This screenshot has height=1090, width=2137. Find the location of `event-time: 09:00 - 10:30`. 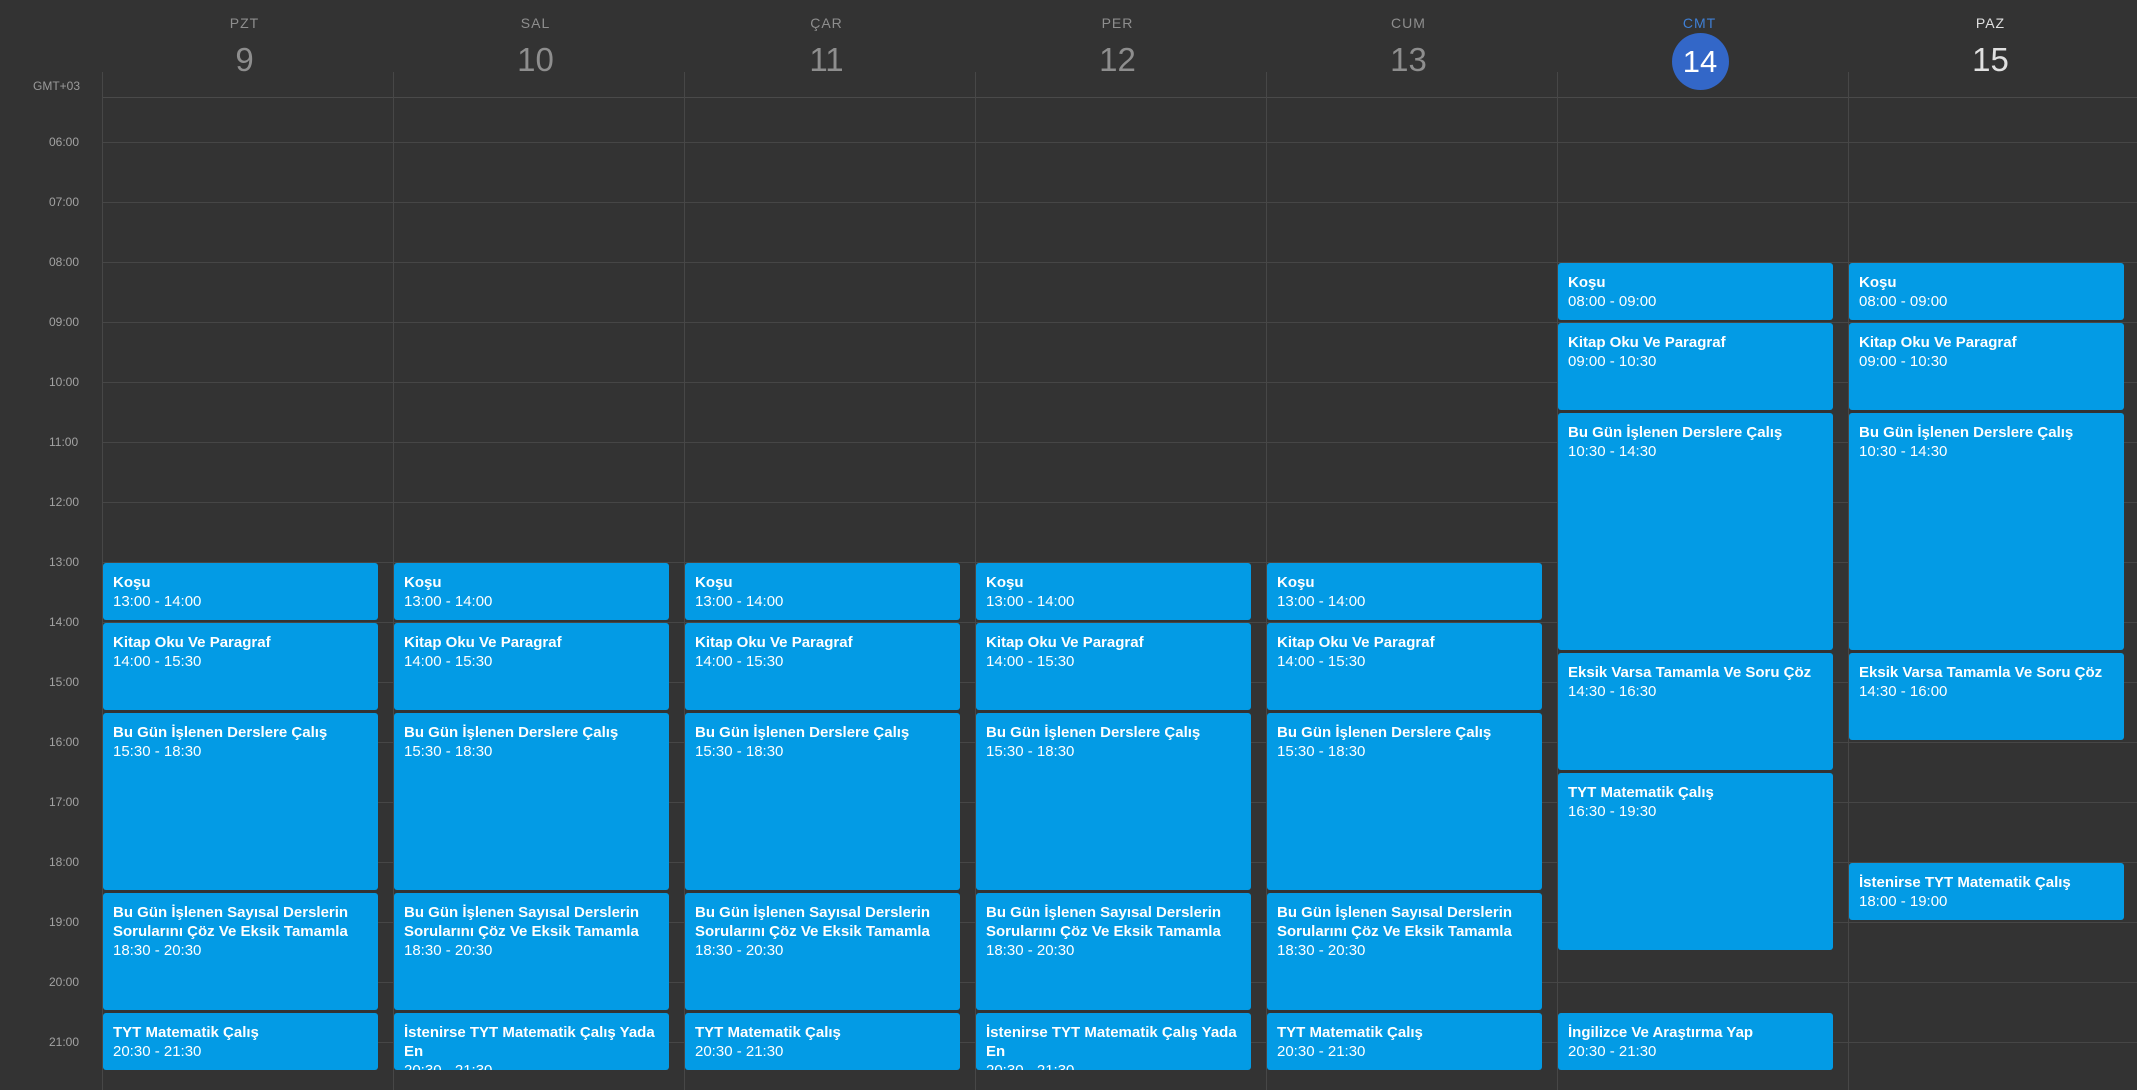

event-time: 09:00 - 10:30 is located at coordinates (1612, 361).